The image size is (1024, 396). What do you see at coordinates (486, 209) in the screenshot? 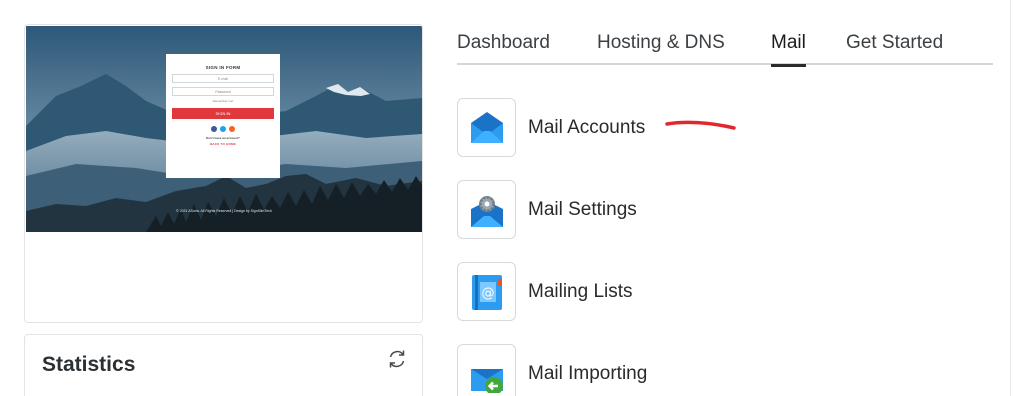
I see `envelope-gear-icon` at bounding box center [486, 209].